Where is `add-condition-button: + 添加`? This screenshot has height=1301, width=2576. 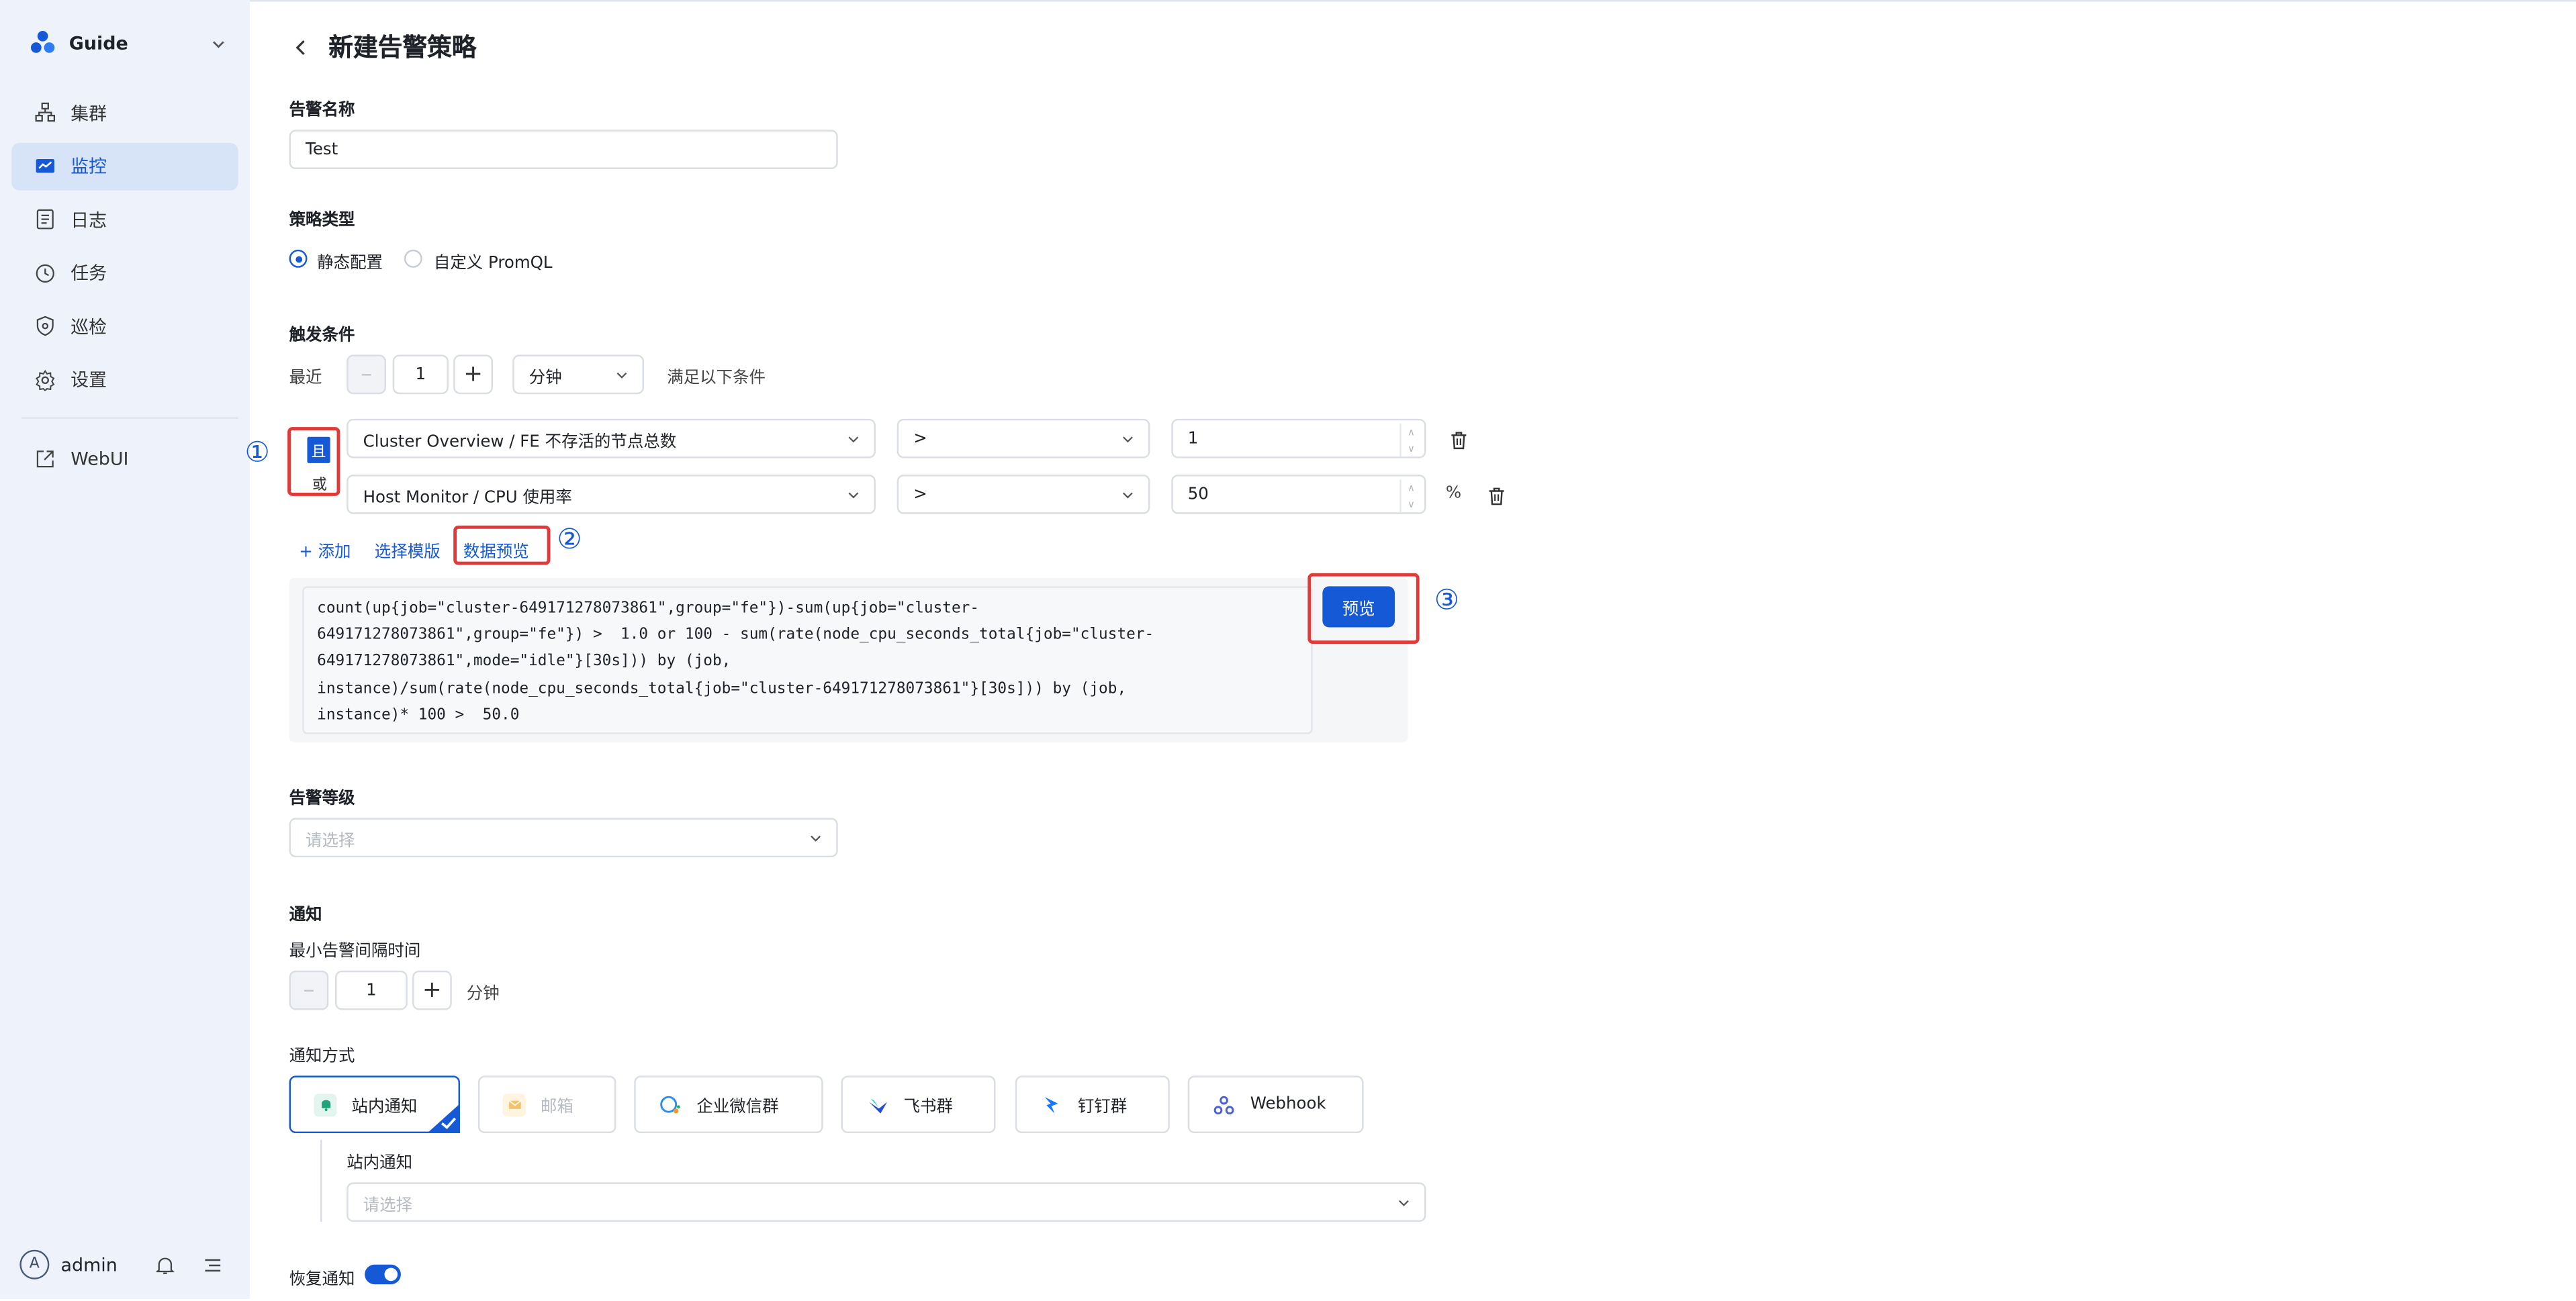
add-condition-button: + 添加 is located at coordinates (325, 549).